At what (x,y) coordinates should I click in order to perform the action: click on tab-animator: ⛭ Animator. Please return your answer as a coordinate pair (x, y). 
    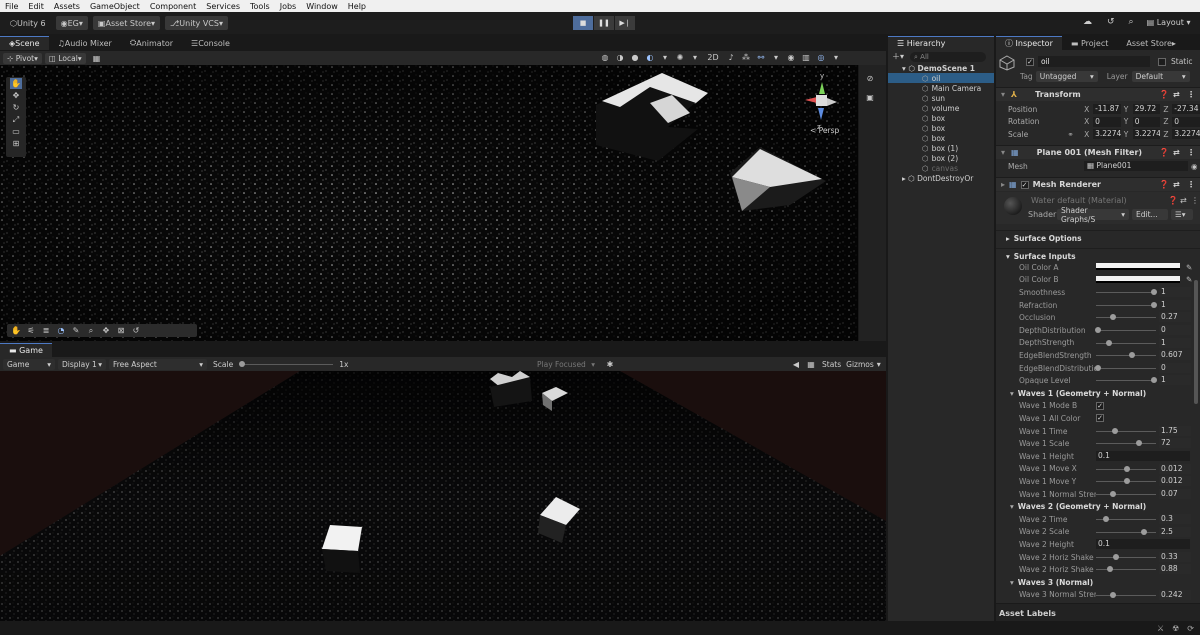
    Looking at the image, I should click on (151, 43).